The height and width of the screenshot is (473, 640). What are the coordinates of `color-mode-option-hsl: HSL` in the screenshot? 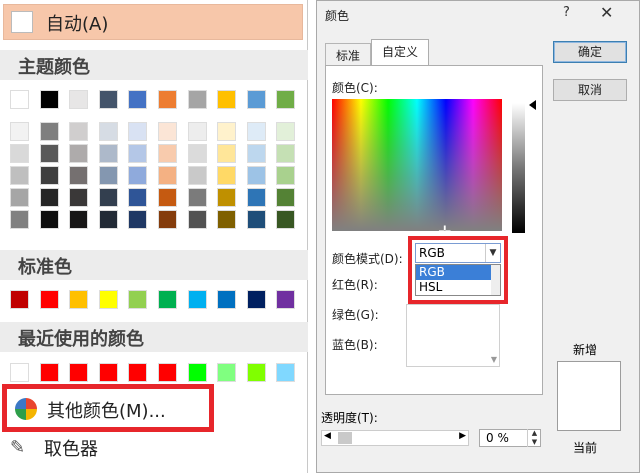 It's located at (458, 287).